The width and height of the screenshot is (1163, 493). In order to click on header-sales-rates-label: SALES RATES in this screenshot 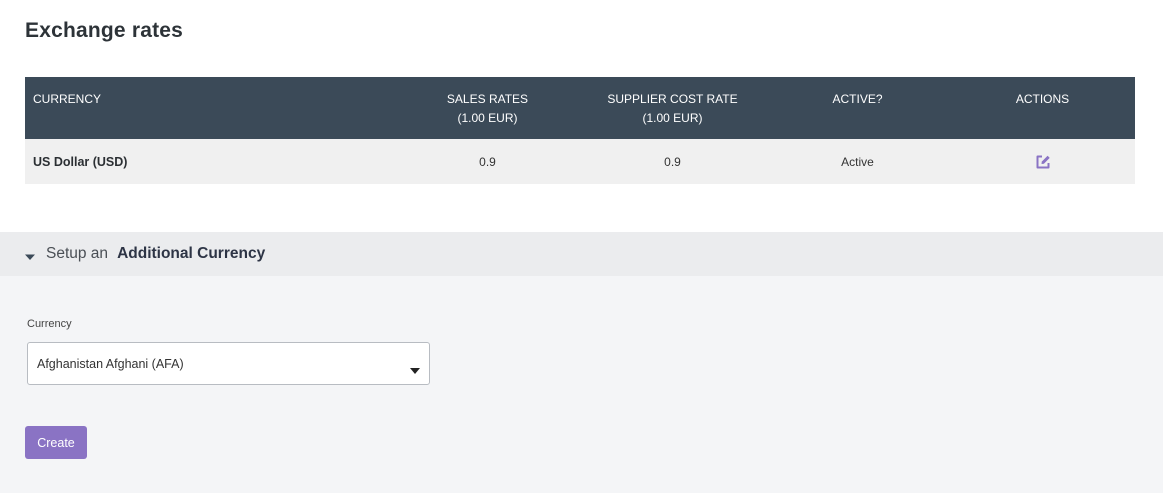, I will do `click(487, 99)`.